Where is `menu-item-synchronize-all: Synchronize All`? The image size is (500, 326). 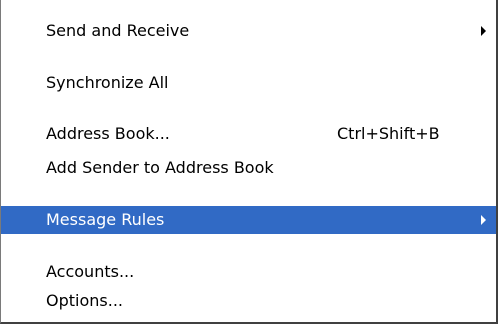 menu-item-synchronize-all: Synchronize All is located at coordinates (248, 83).